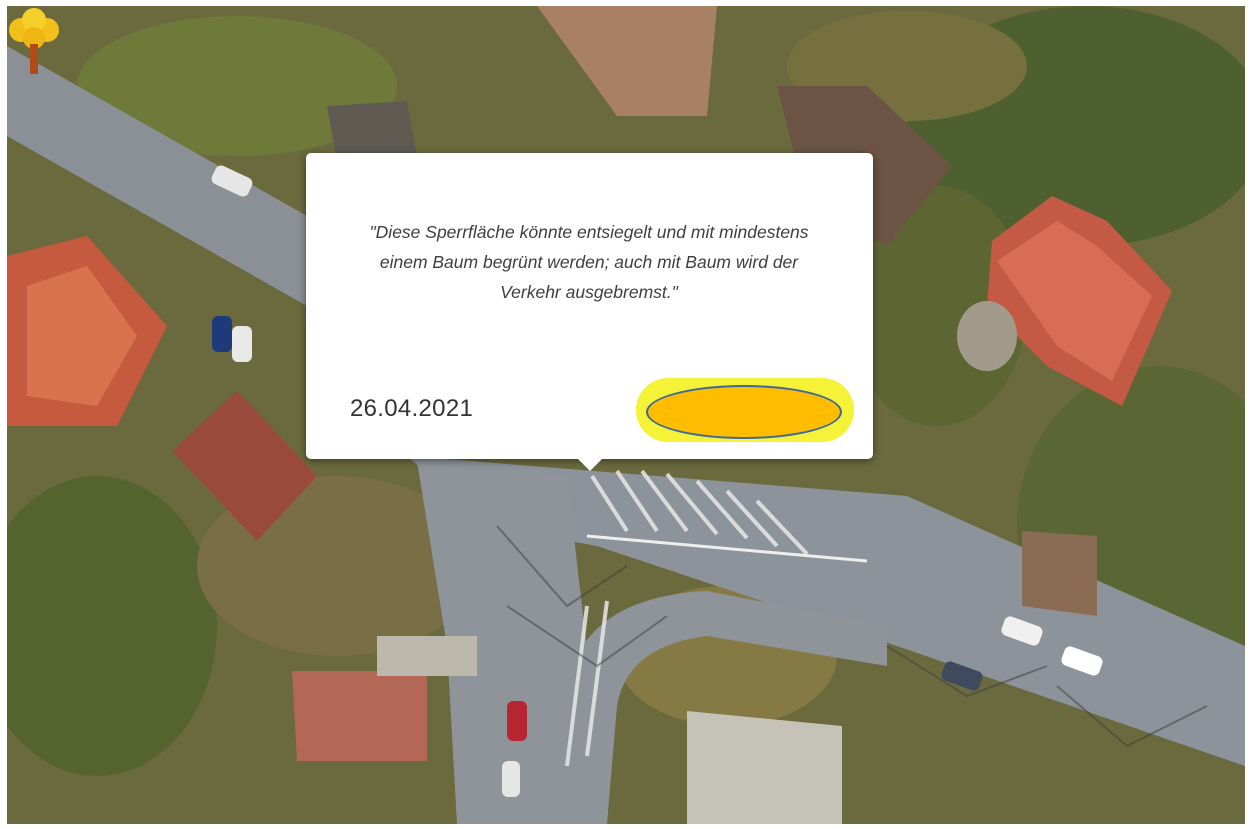 This screenshot has width=1252, height=829. What do you see at coordinates (34, 41) in the screenshot?
I see `tree-marker-icon` at bounding box center [34, 41].